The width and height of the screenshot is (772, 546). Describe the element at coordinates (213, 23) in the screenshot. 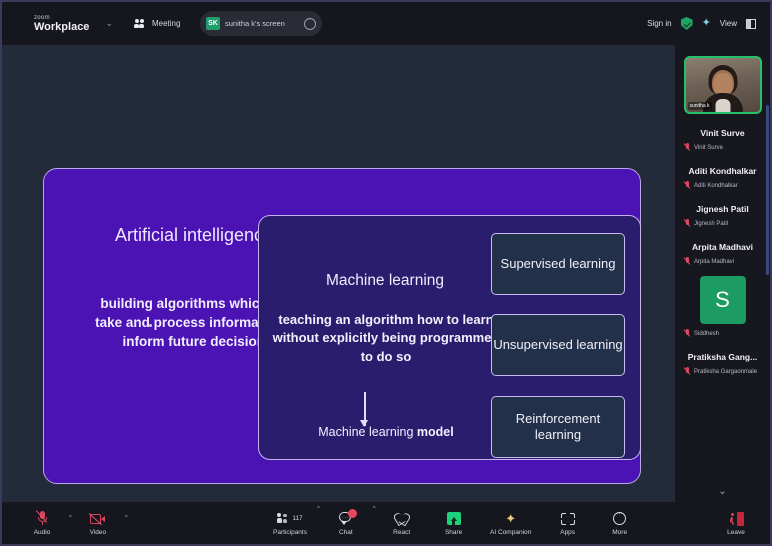

I see `sharer-initials-badge: SK` at that location.